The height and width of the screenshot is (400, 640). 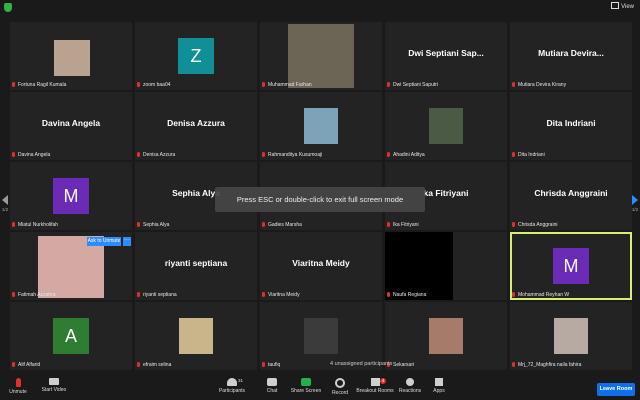 I want to click on avatar: A, so click(x=71, y=336).